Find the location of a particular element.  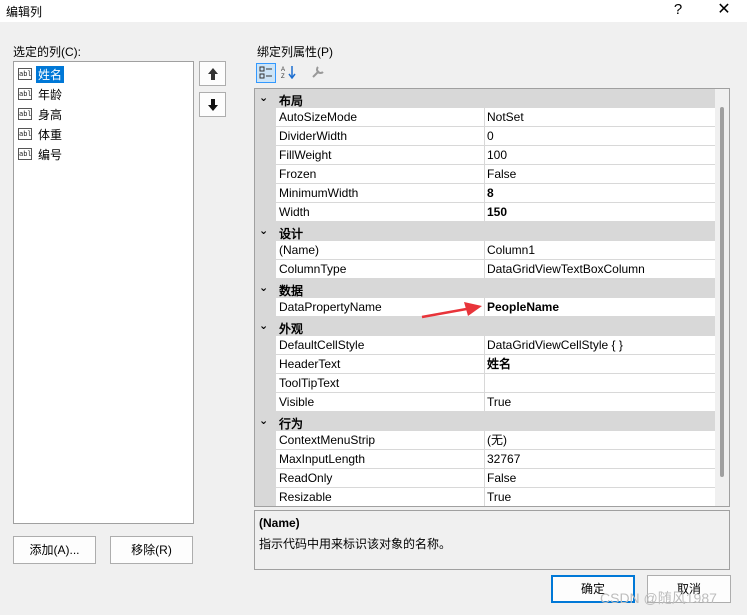

help-button: ? is located at coordinates (678, 11).